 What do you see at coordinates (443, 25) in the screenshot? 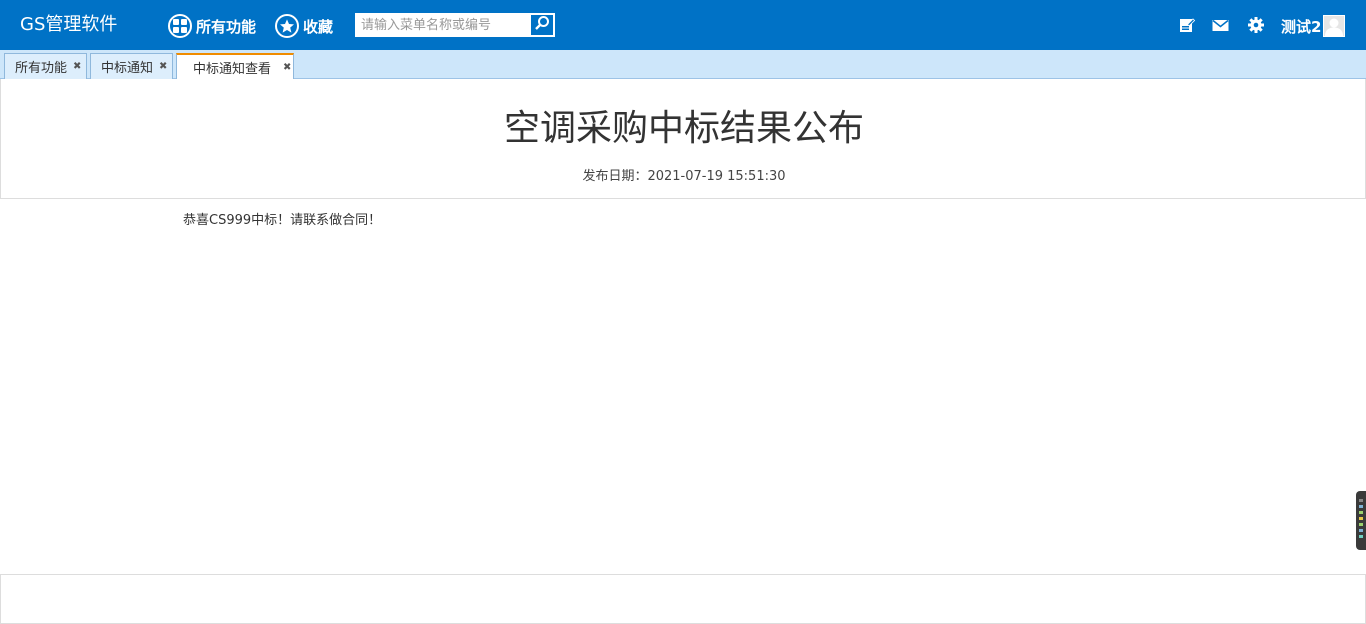
I see `search-input` at bounding box center [443, 25].